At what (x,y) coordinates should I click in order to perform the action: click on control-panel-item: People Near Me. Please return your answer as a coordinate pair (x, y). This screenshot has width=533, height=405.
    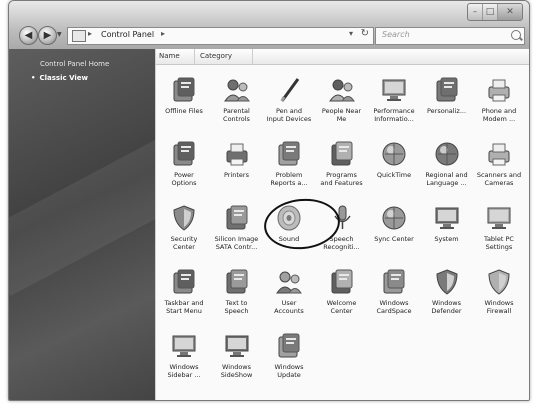
    Looking at the image, I should click on (342, 105).